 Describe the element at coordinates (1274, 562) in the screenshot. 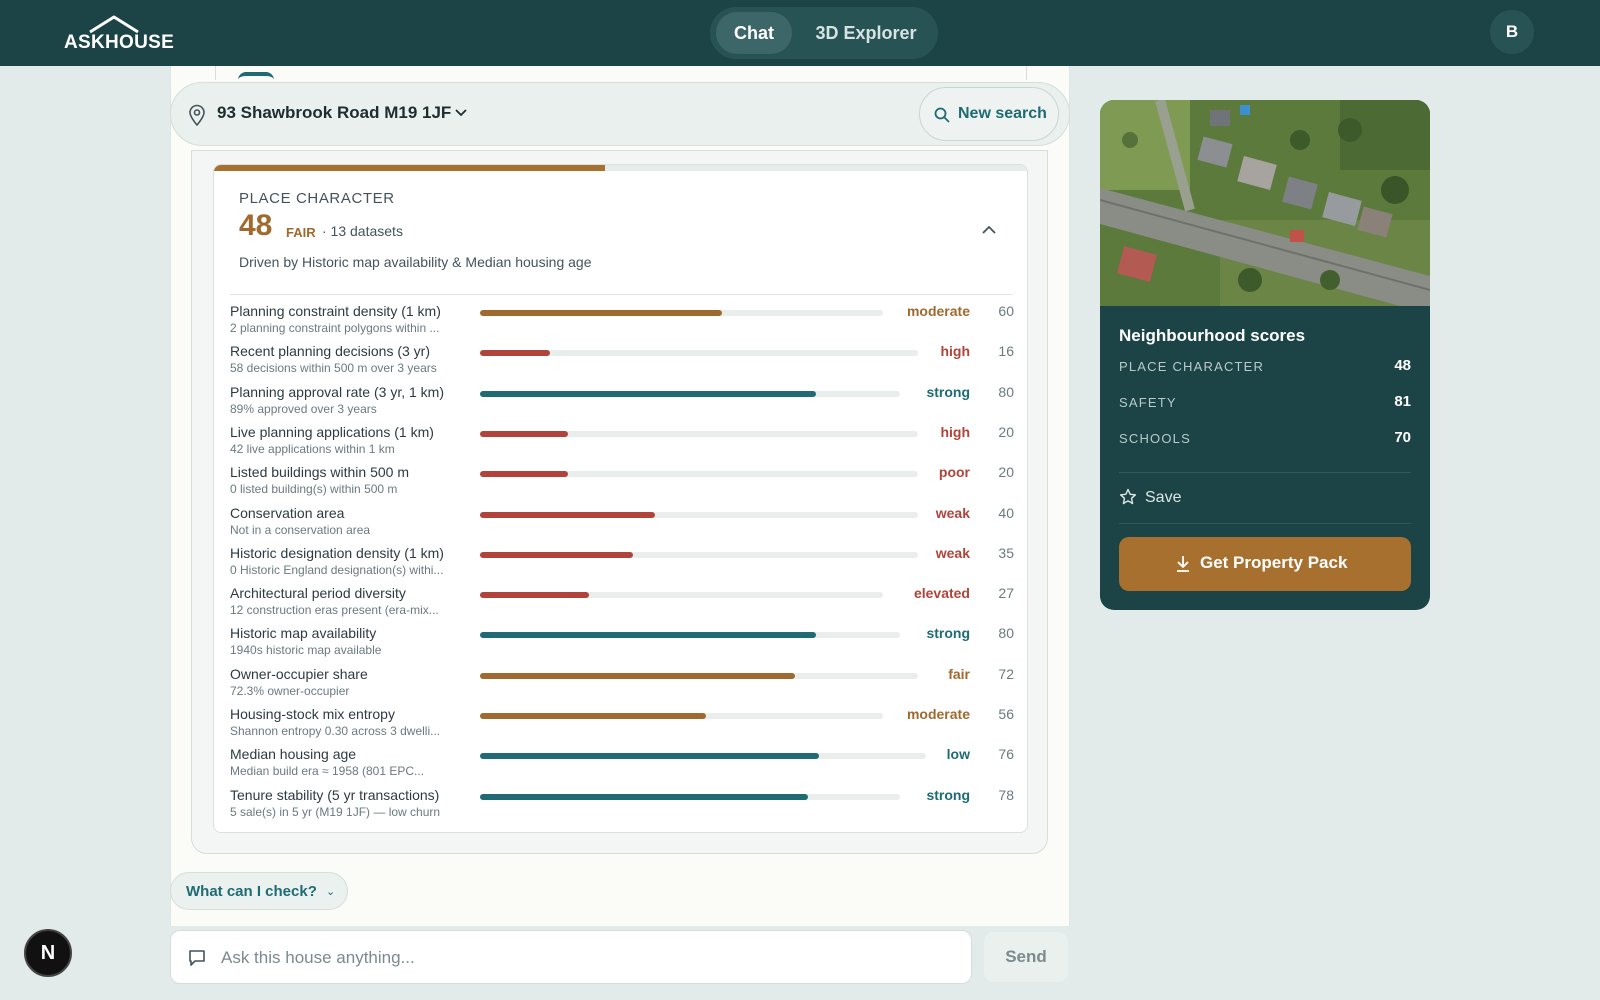

I see `get-property-pack-label: Get Property Pack` at that location.